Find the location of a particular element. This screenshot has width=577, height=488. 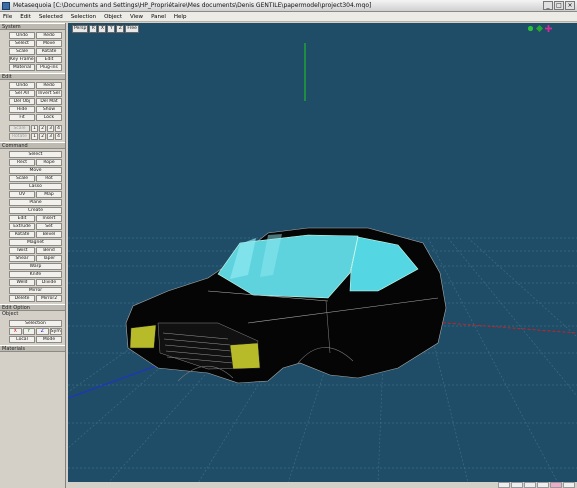

button-row: Mirror is located at coordinates (35, 290).